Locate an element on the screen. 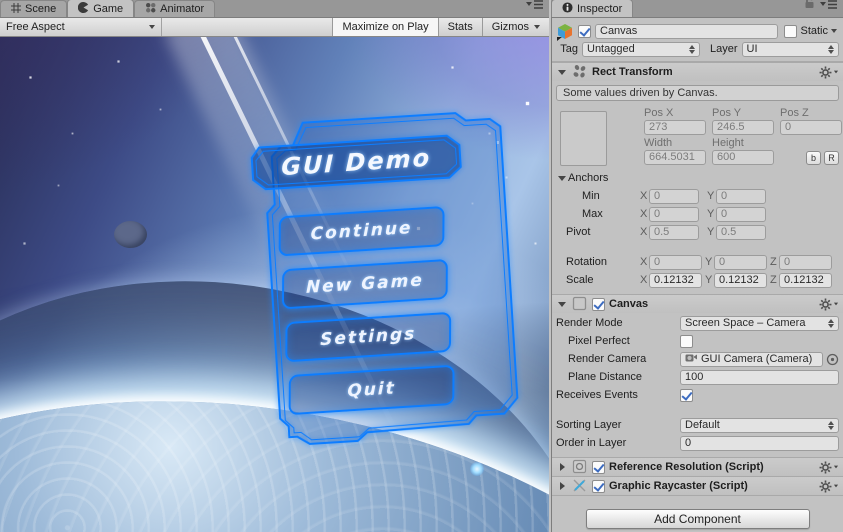 The image size is (843, 532). pos-x-field: 273 is located at coordinates (675, 127).